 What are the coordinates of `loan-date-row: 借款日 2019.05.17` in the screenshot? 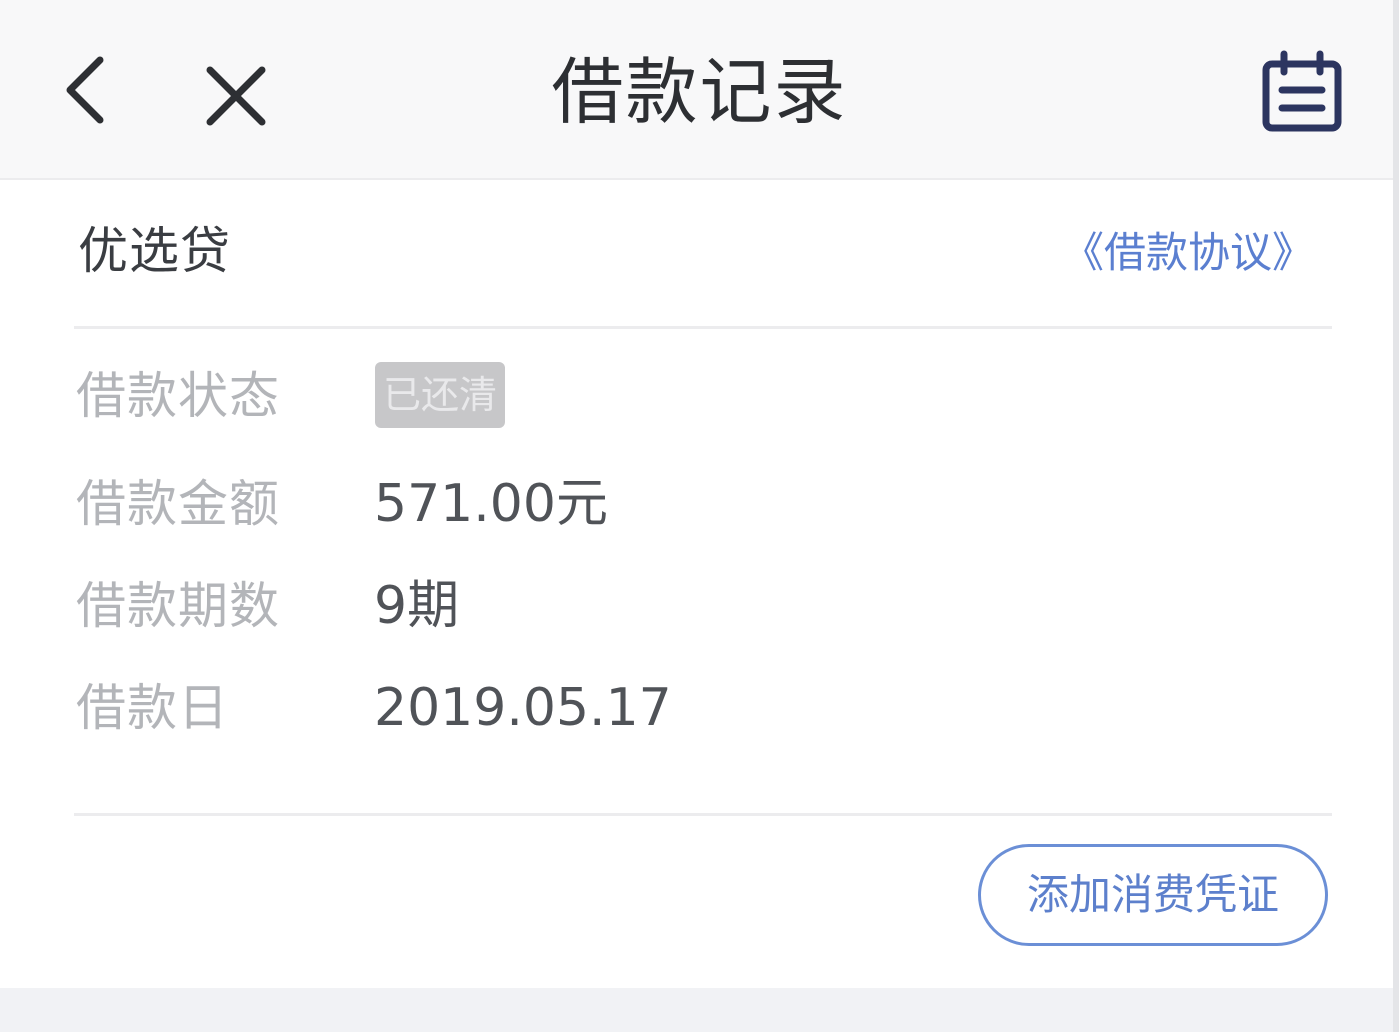 It's located at (703, 708).